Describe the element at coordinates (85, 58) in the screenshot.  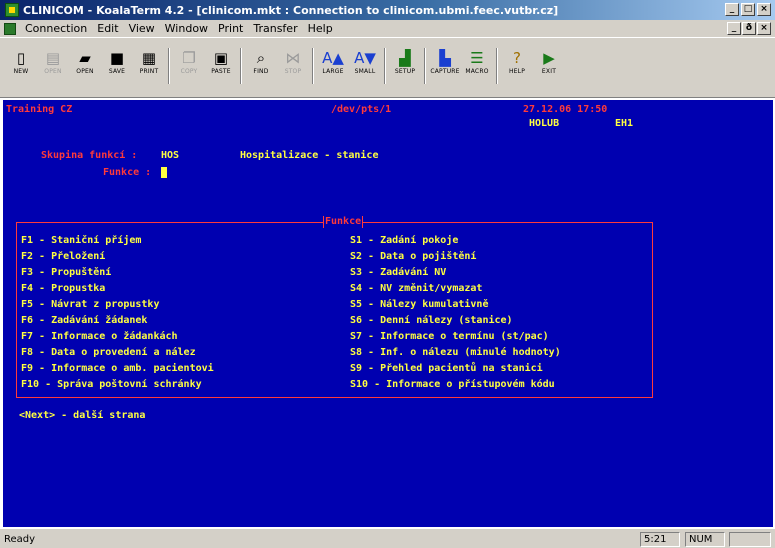
I see `open-folder-icon: ▰` at that location.